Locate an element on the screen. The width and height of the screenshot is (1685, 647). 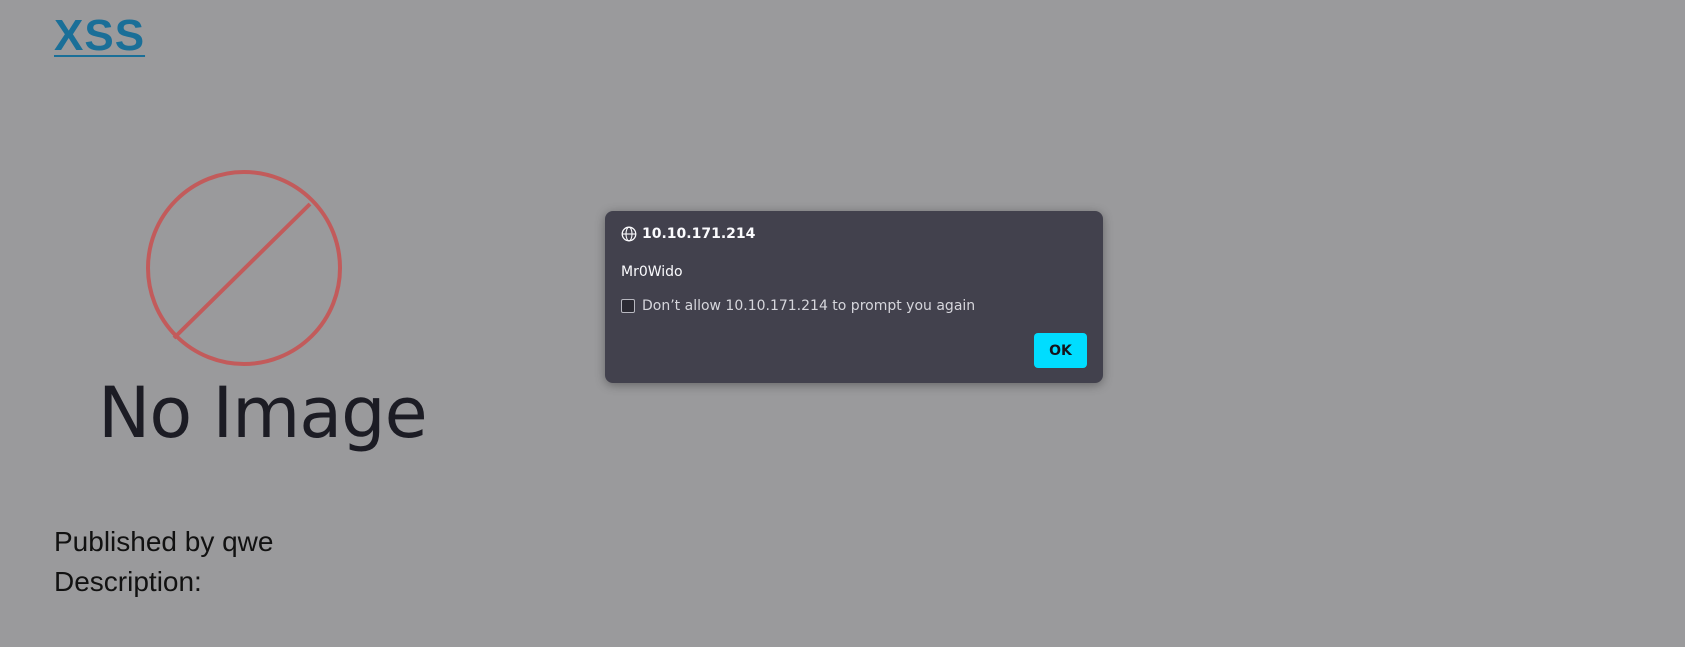
no-image-icon is located at coordinates (244, 268).